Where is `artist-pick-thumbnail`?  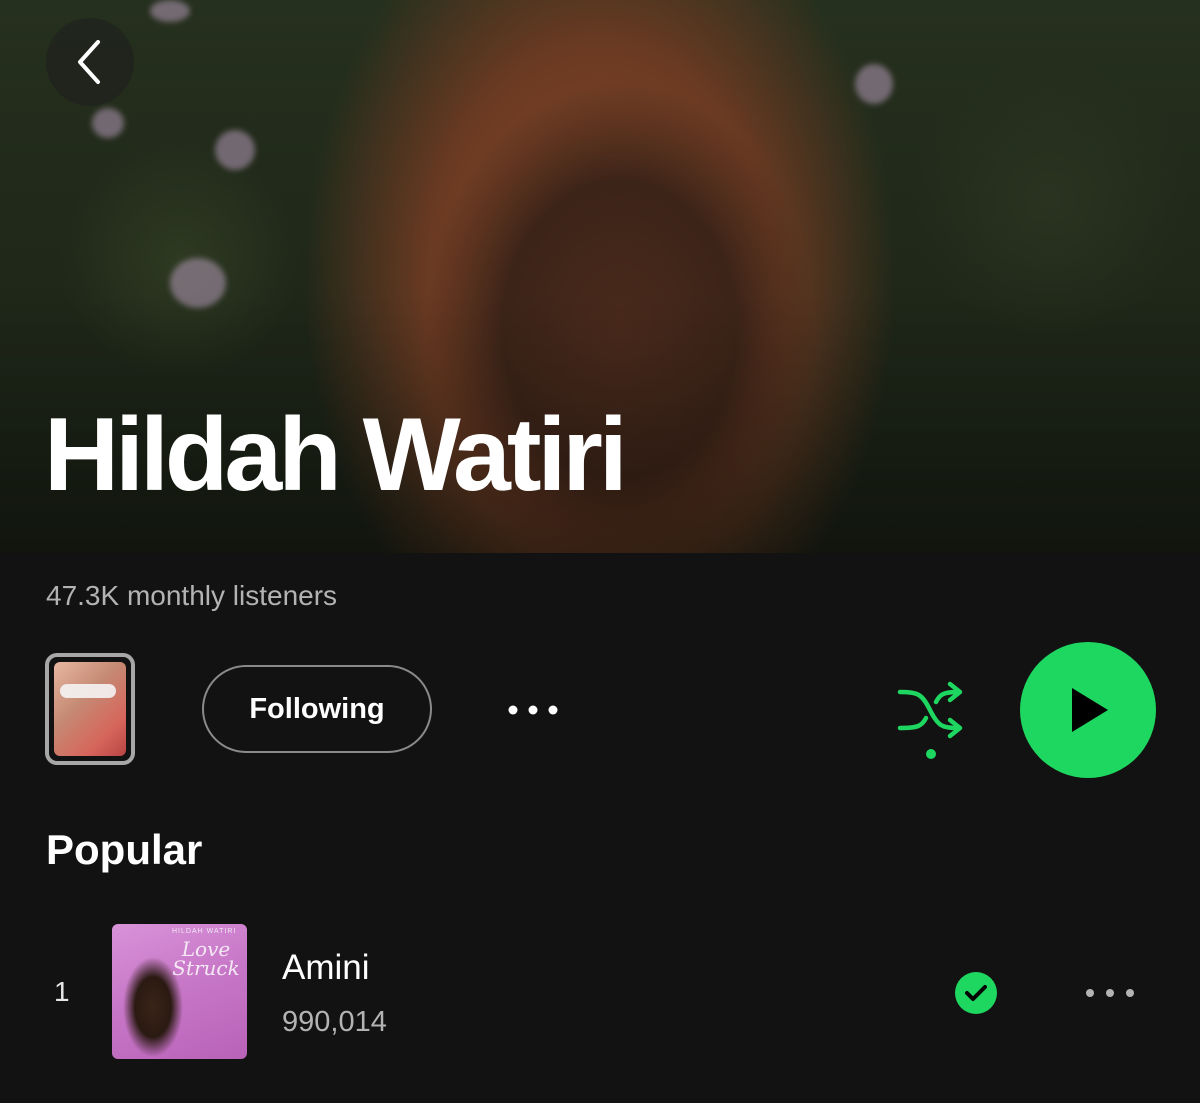 artist-pick-thumbnail is located at coordinates (90, 709).